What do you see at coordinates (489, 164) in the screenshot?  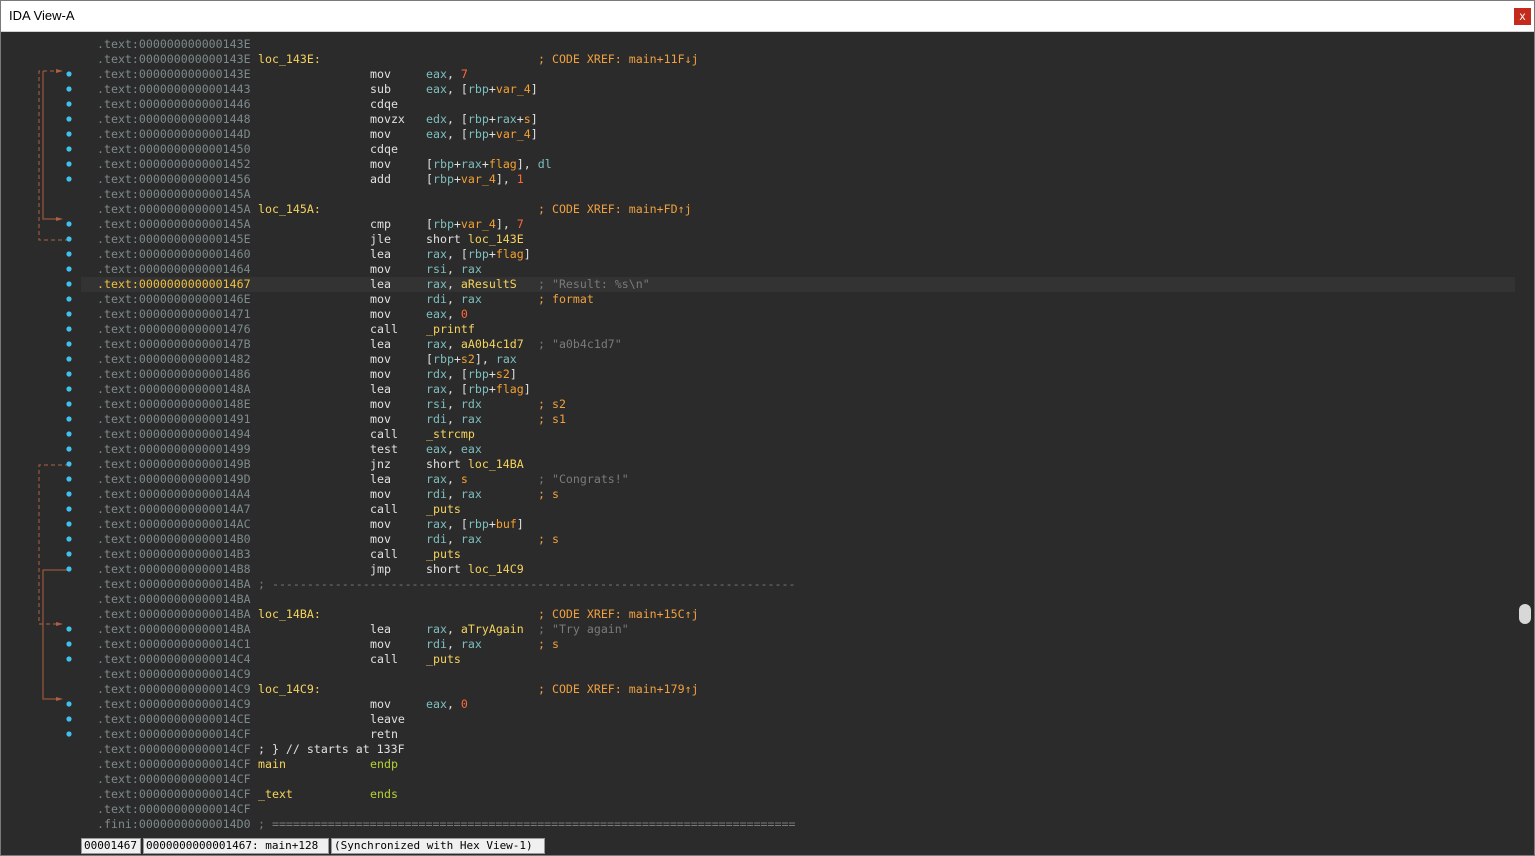 I see `instruction-operands: [rbp+rax+flag], dl` at bounding box center [489, 164].